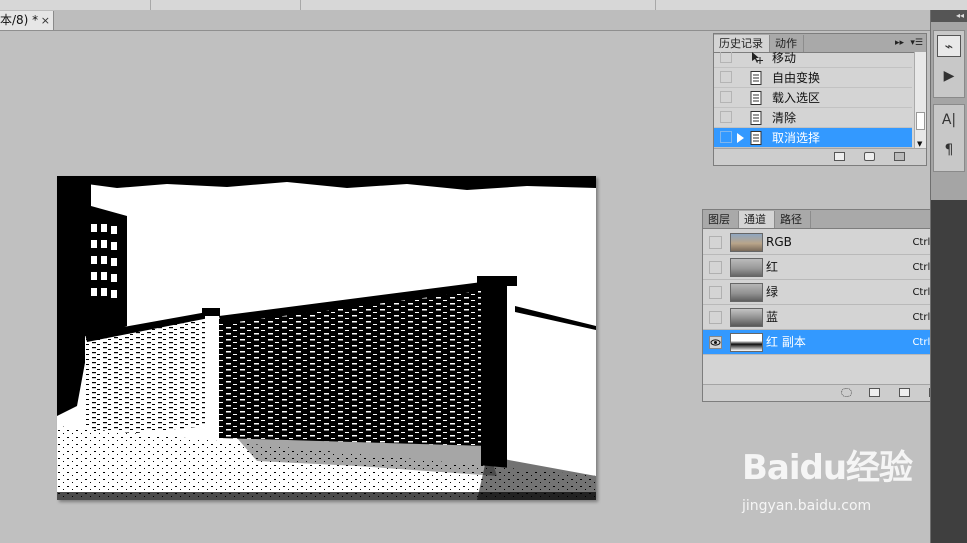 The height and width of the screenshot is (543, 967). Describe the element at coordinates (899, 43) in the screenshot. I see `panel-collapse-icon: ▸▸` at that location.